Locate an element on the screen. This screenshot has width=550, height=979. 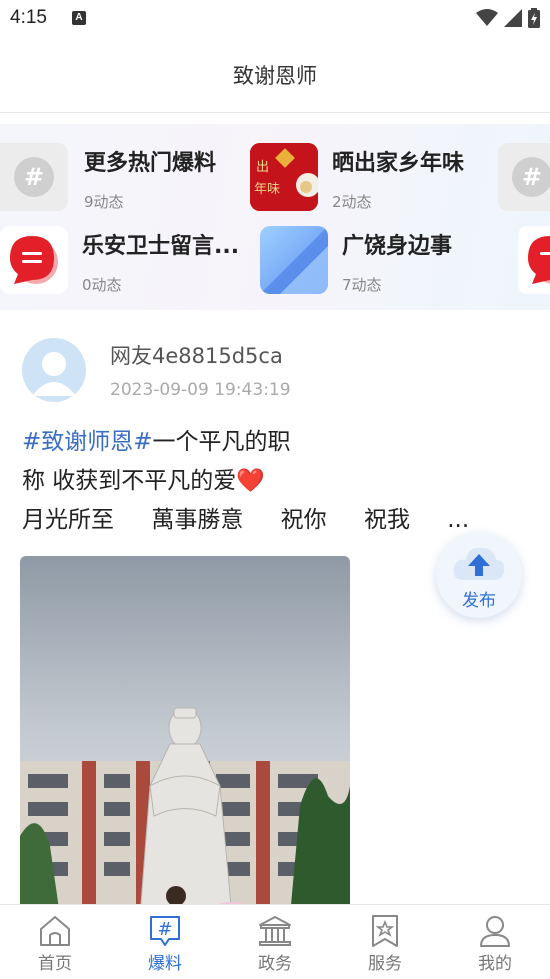
topic-count: 7动态 is located at coordinates (362, 285).